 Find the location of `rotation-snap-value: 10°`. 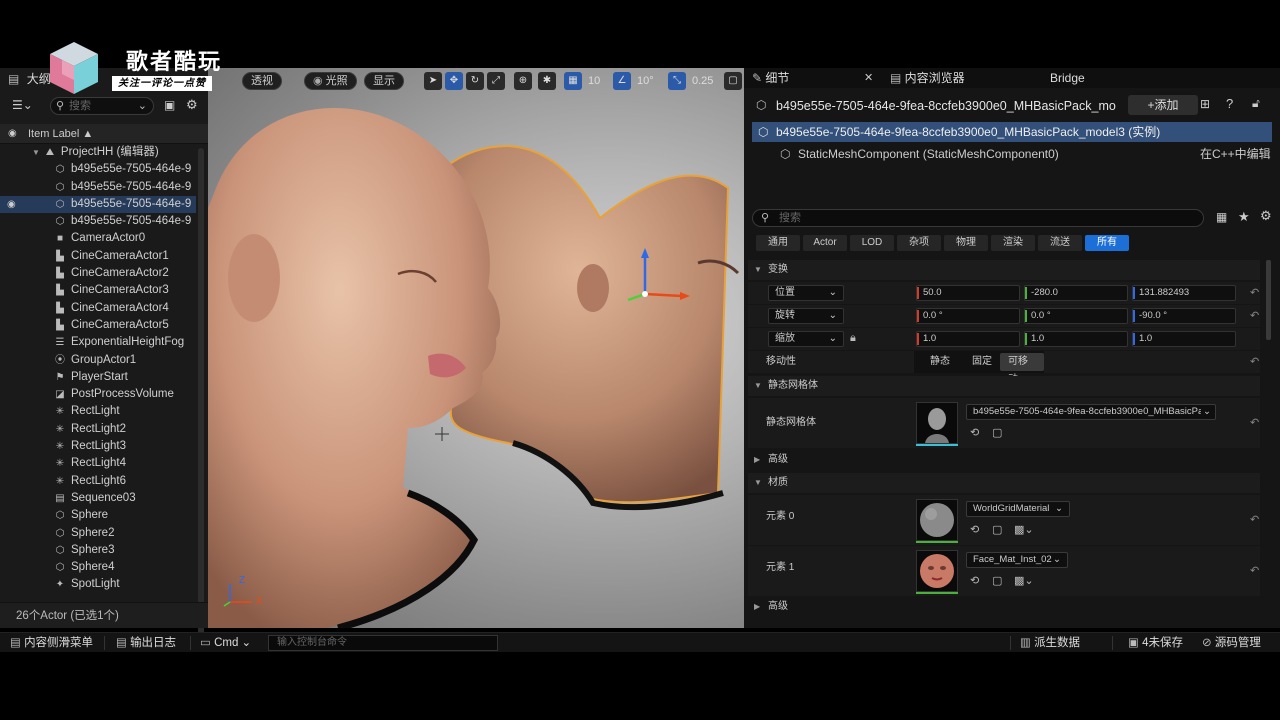

rotation-snap-value: 10° is located at coordinates (645, 81).